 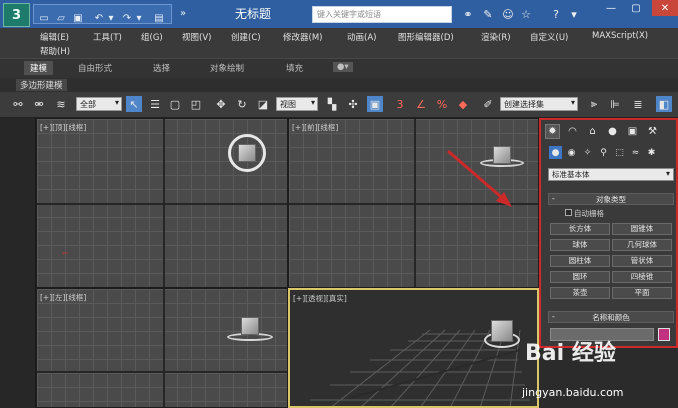 I want to click on keyboard-shortcut-override-icon: ▣, so click(x=375, y=104).